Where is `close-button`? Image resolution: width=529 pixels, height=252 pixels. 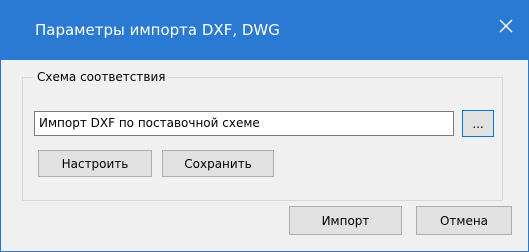 close-button is located at coordinates (506, 26).